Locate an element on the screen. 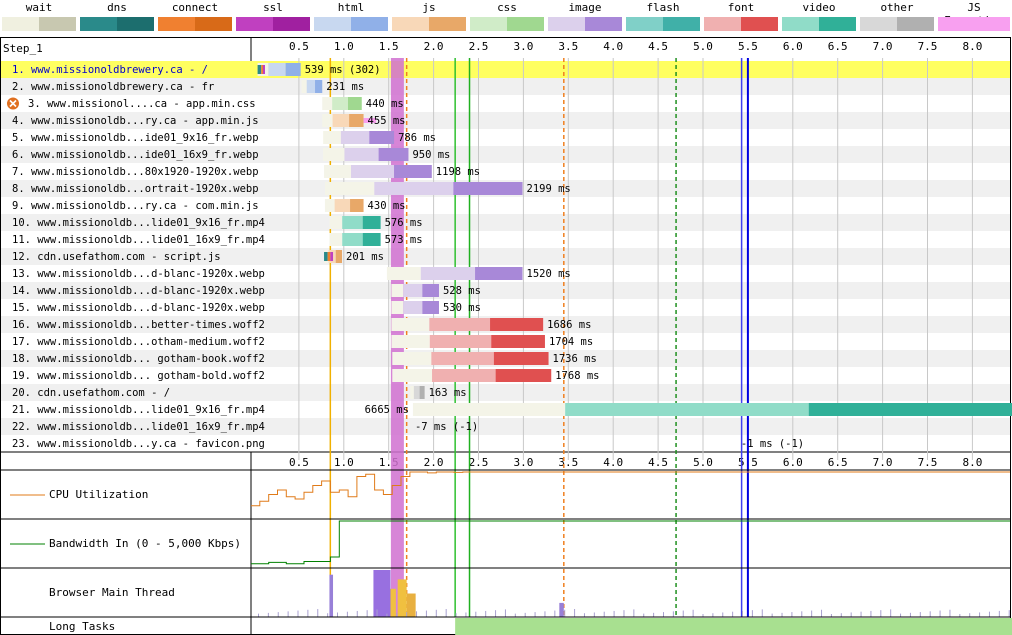 The width and height of the screenshot is (1012, 635). axis-tick-label-bottom: 3.5 is located at coordinates (568, 462).